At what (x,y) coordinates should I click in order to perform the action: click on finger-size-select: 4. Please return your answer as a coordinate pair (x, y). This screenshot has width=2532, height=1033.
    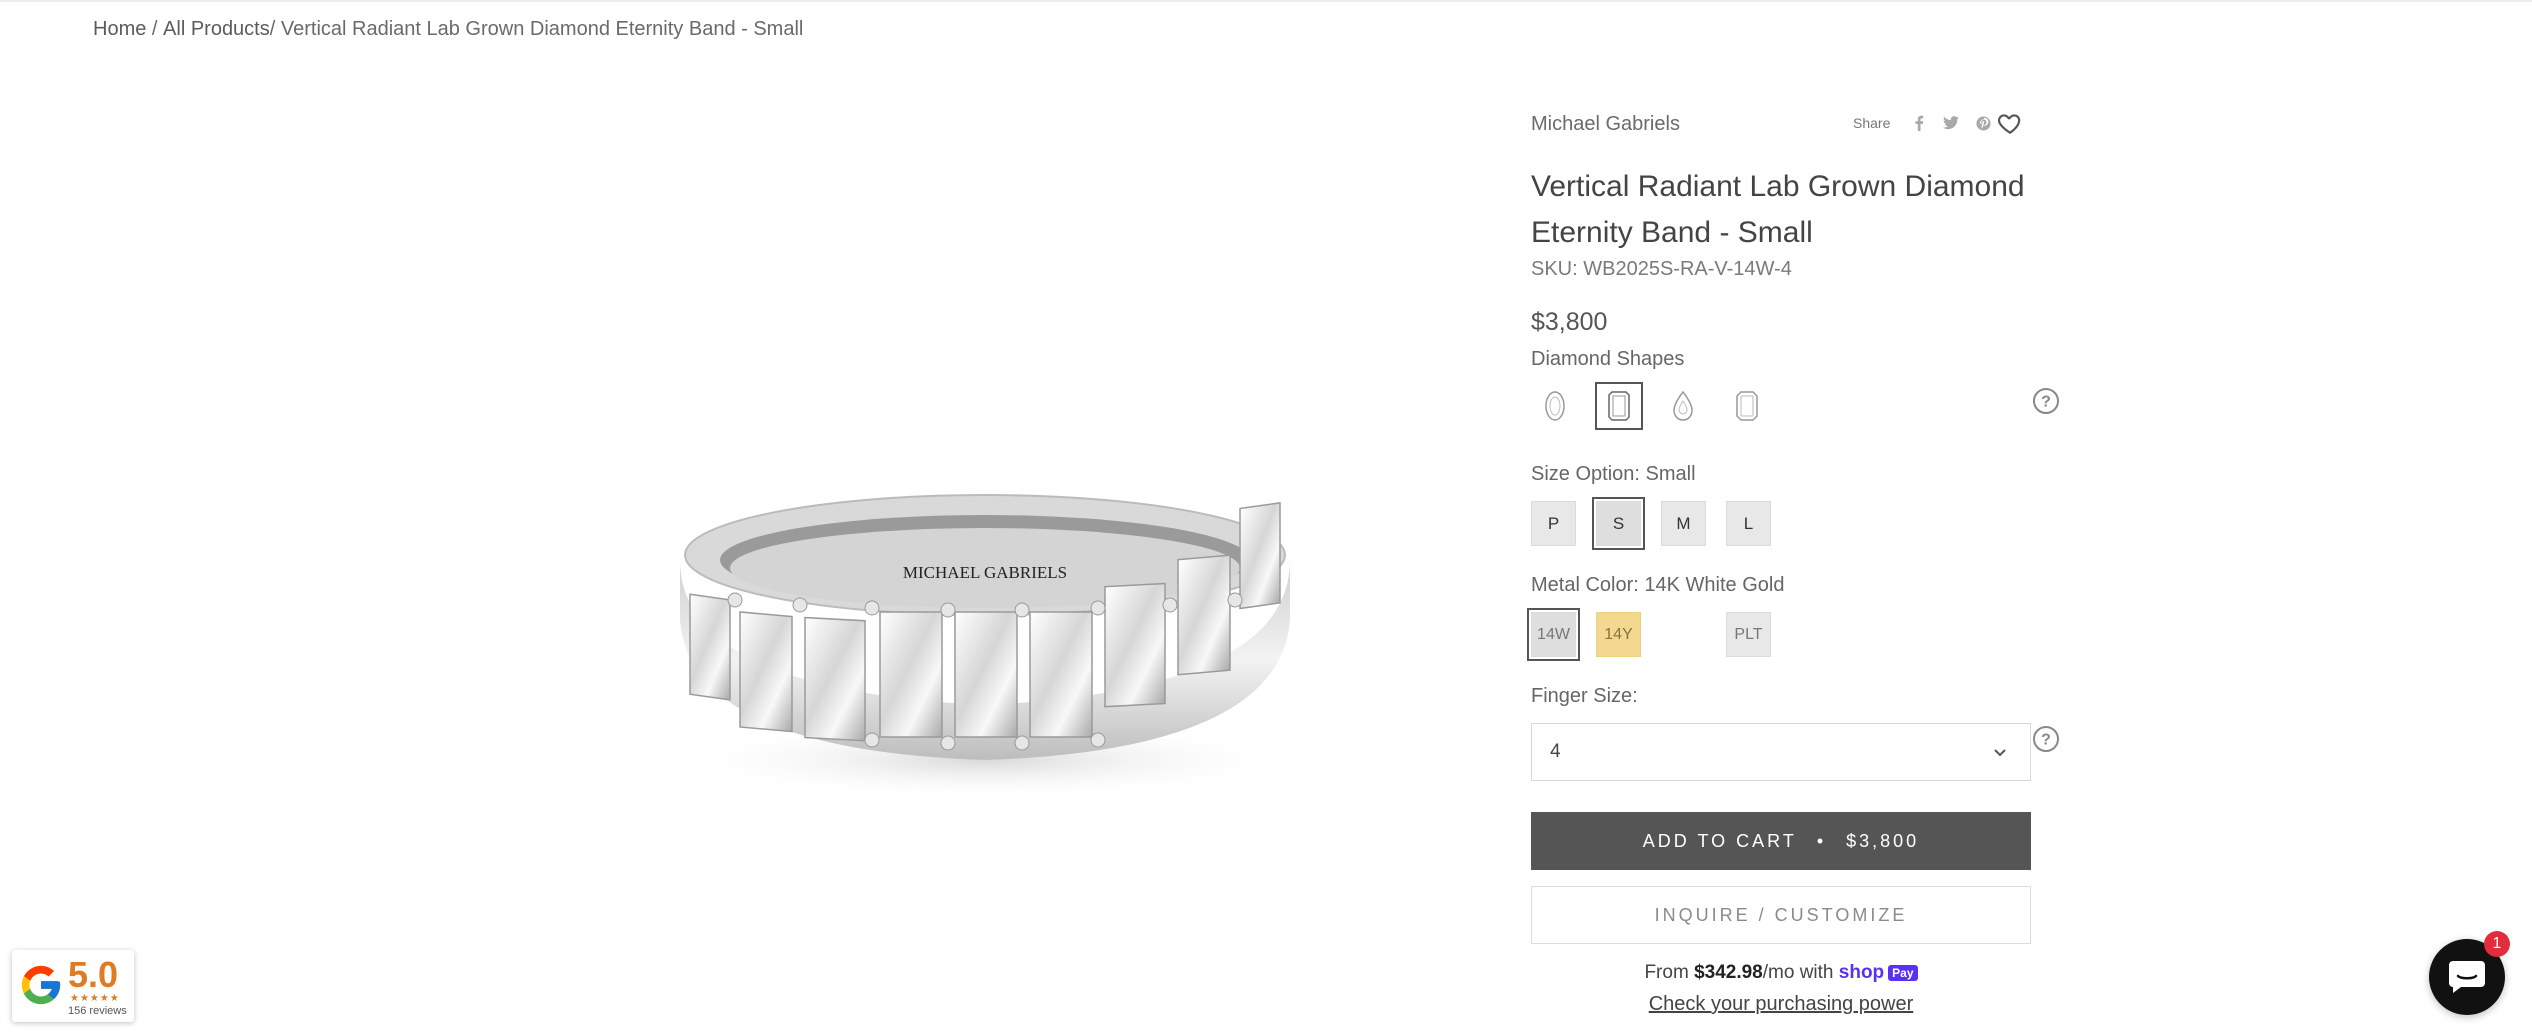
    Looking at the image, I should click on (1781, 752).